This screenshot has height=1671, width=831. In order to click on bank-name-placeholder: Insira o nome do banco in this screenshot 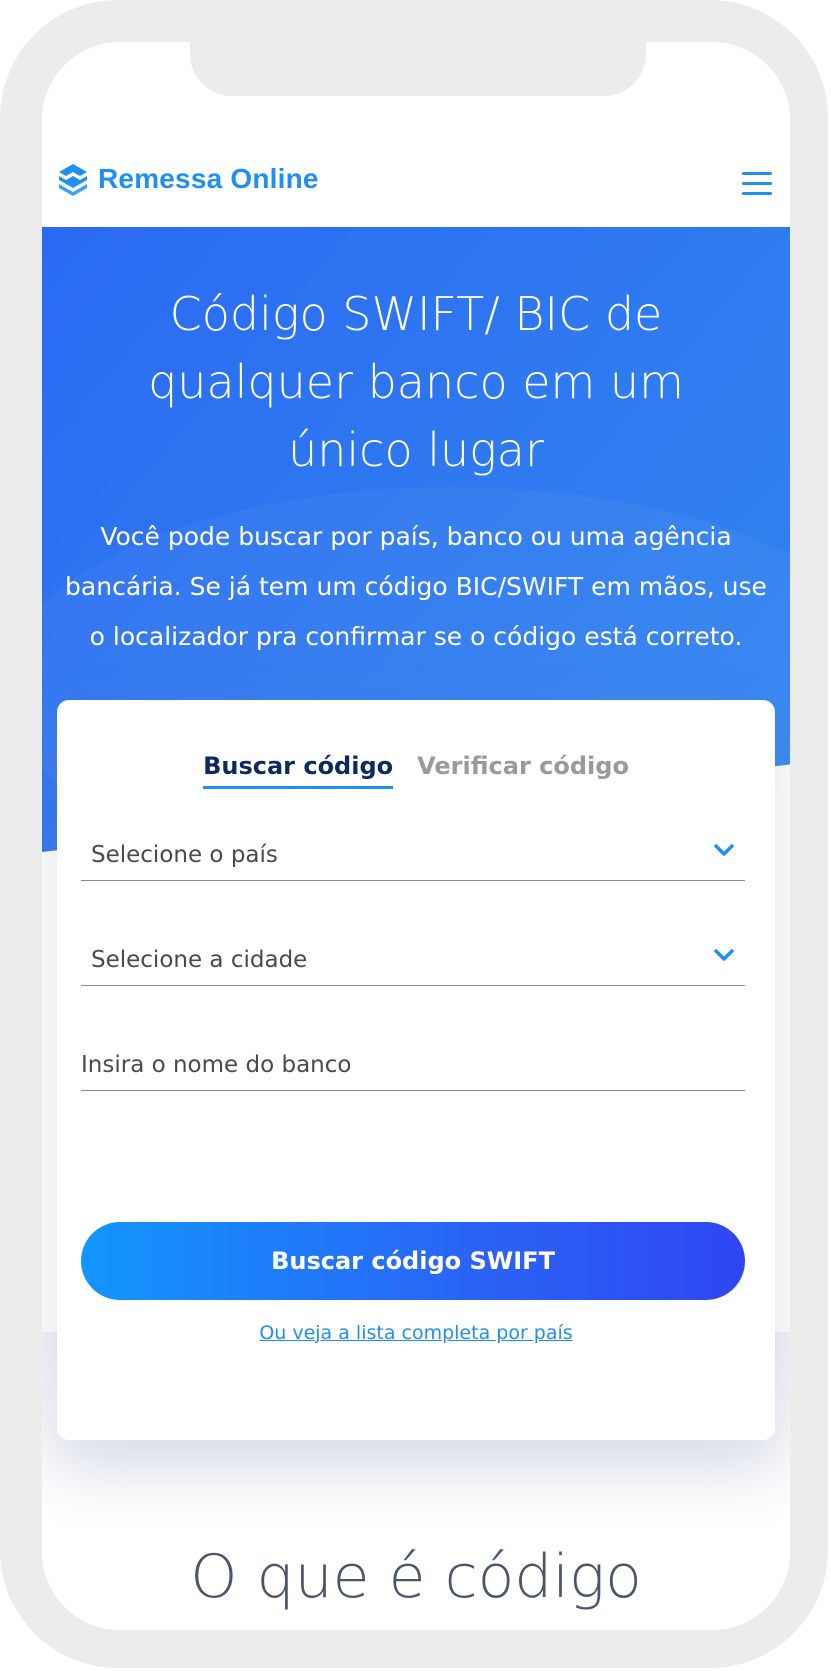, I will do `click(216, 1065)`.